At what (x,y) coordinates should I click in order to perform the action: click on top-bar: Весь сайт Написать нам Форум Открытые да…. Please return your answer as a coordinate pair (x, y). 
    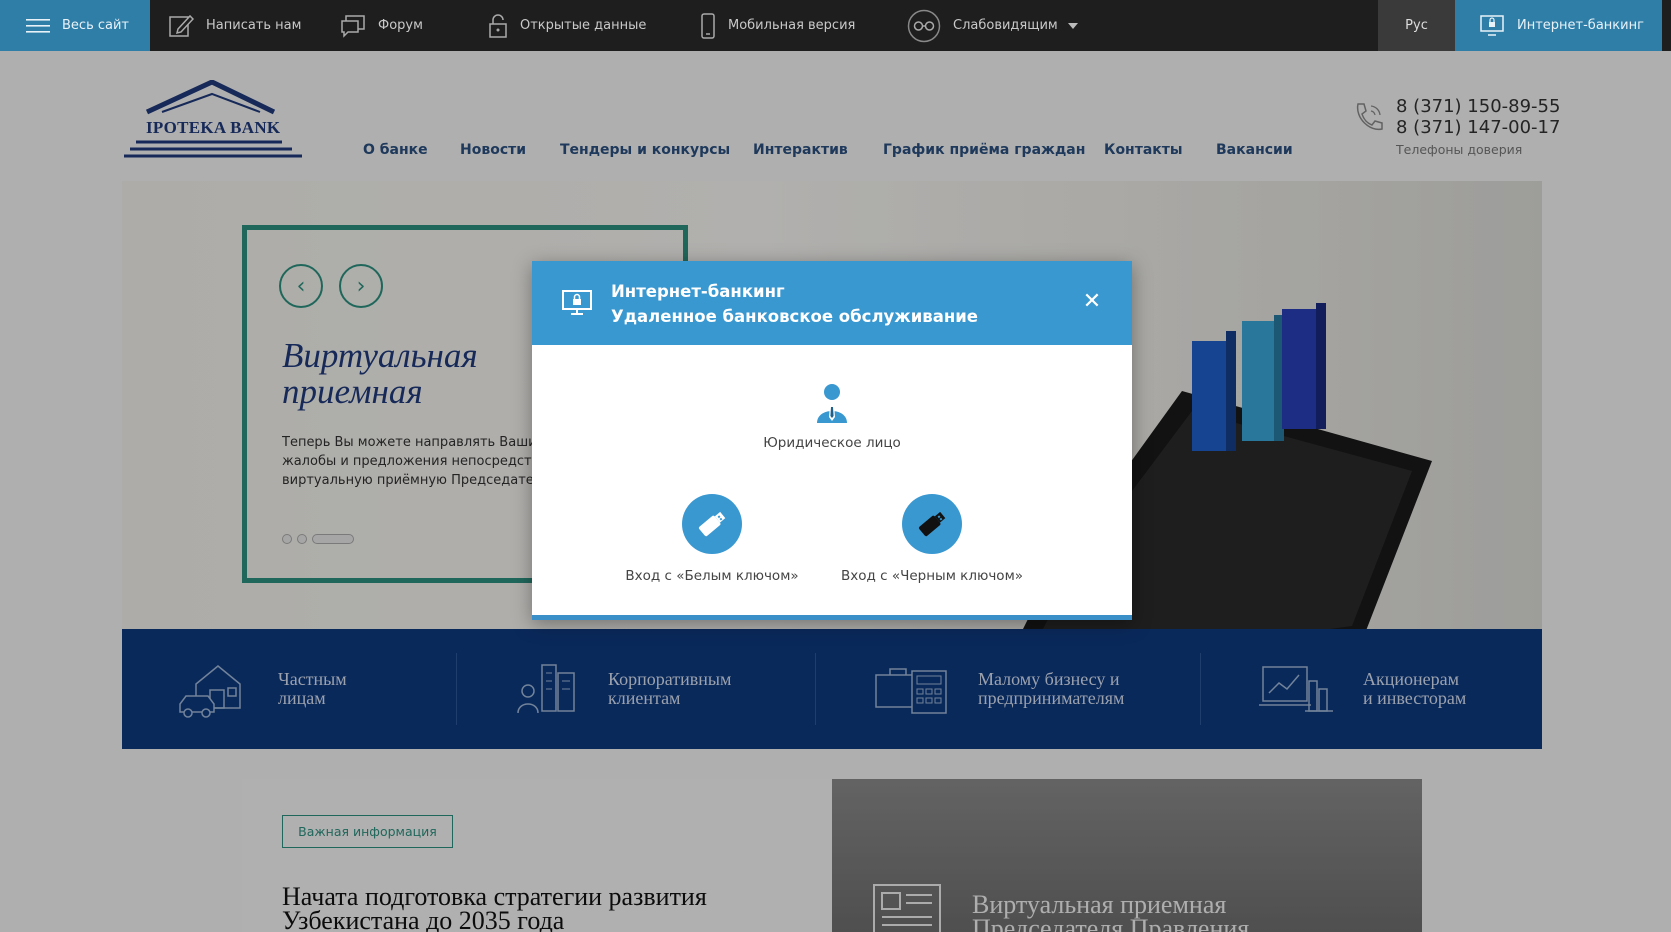
    Looking at the image, I should click on (835, 25).